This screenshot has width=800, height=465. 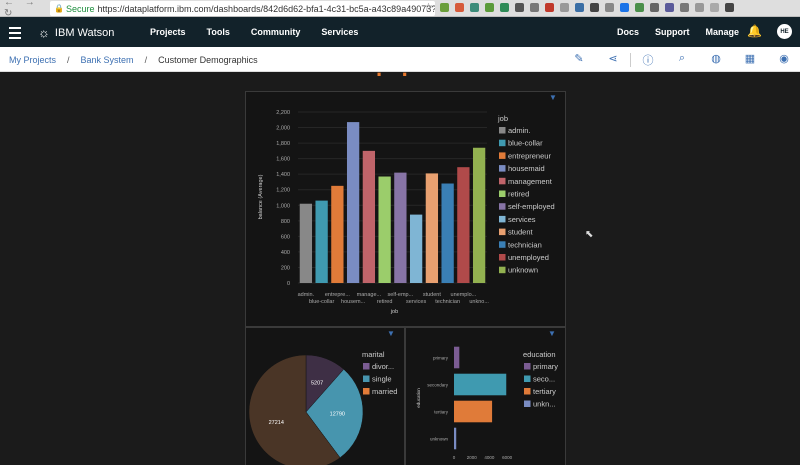 What do you see at coordinates (107, 60) in the screenshot?
I see `breadcrumb-bank-system: Bank System` at bounding box center [107, 60].